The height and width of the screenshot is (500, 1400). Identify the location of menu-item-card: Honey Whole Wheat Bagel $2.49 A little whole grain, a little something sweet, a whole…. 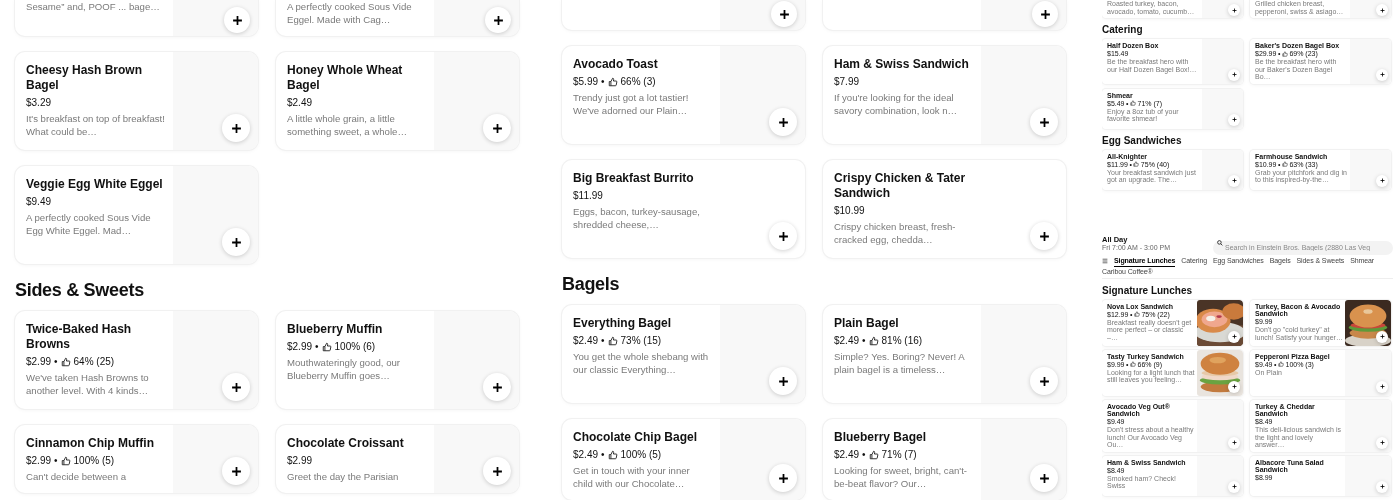
(397, 101).